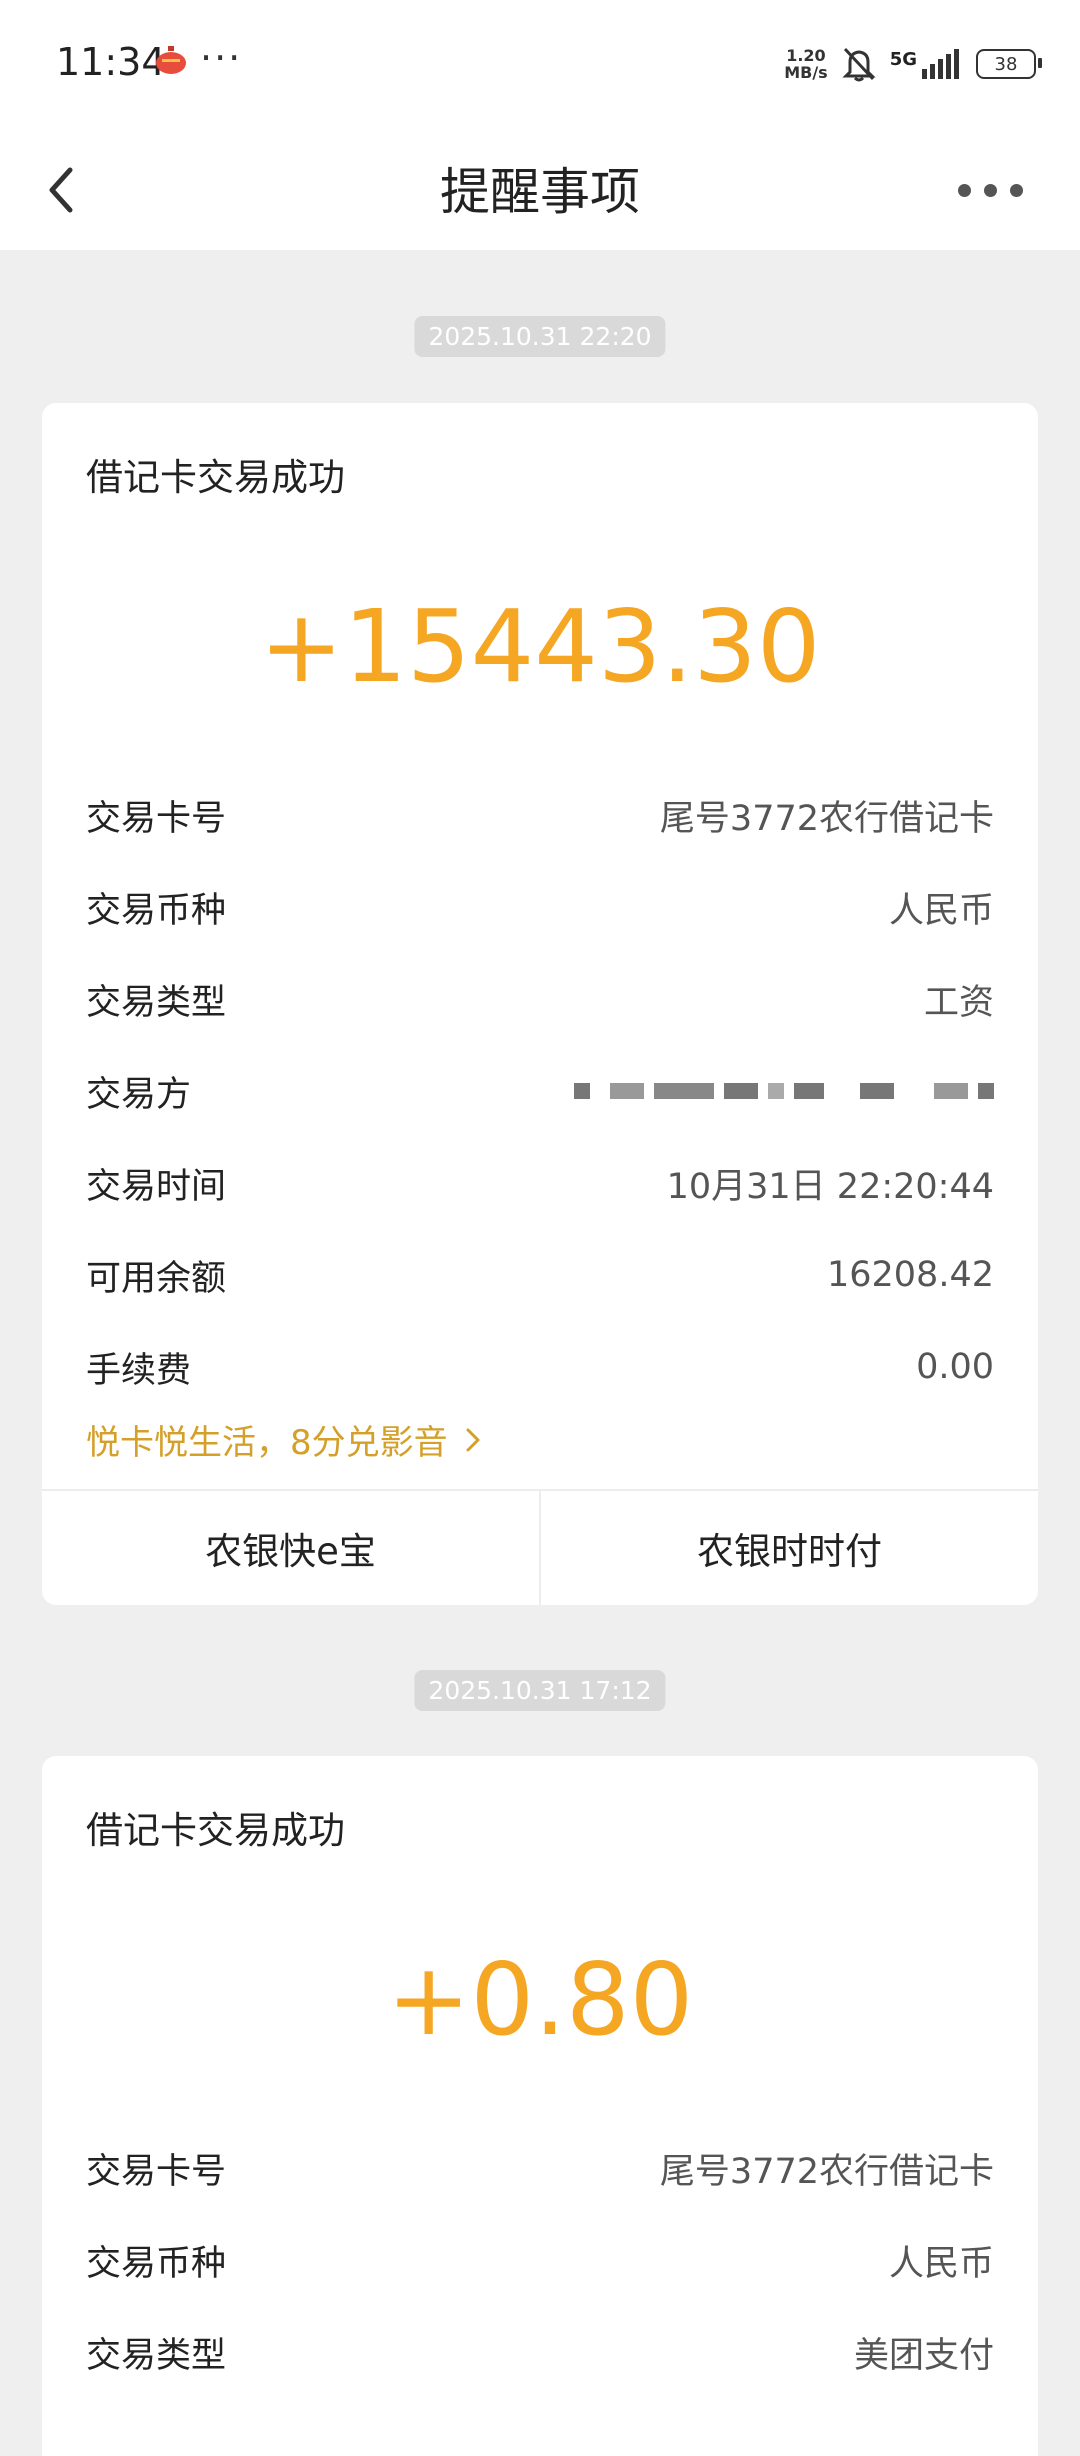 The width and height of the screenshot is (1080, 2456). I want to click on detail-label: 手续费, so click(139, 1370).